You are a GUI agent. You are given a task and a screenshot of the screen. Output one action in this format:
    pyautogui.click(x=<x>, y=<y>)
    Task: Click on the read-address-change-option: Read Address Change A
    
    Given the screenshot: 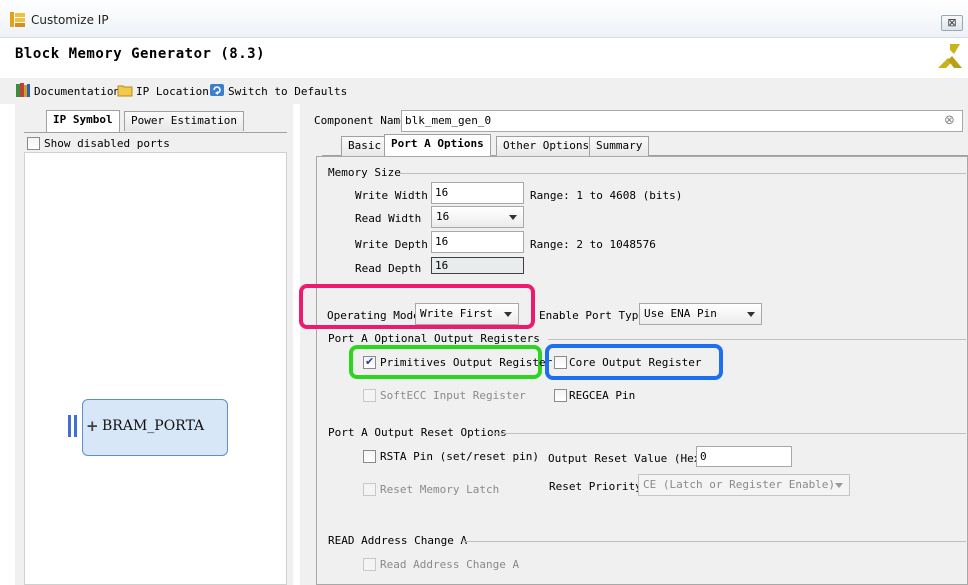 What is the action you would take?
    pyautogui.click(x=441, y=564)
    